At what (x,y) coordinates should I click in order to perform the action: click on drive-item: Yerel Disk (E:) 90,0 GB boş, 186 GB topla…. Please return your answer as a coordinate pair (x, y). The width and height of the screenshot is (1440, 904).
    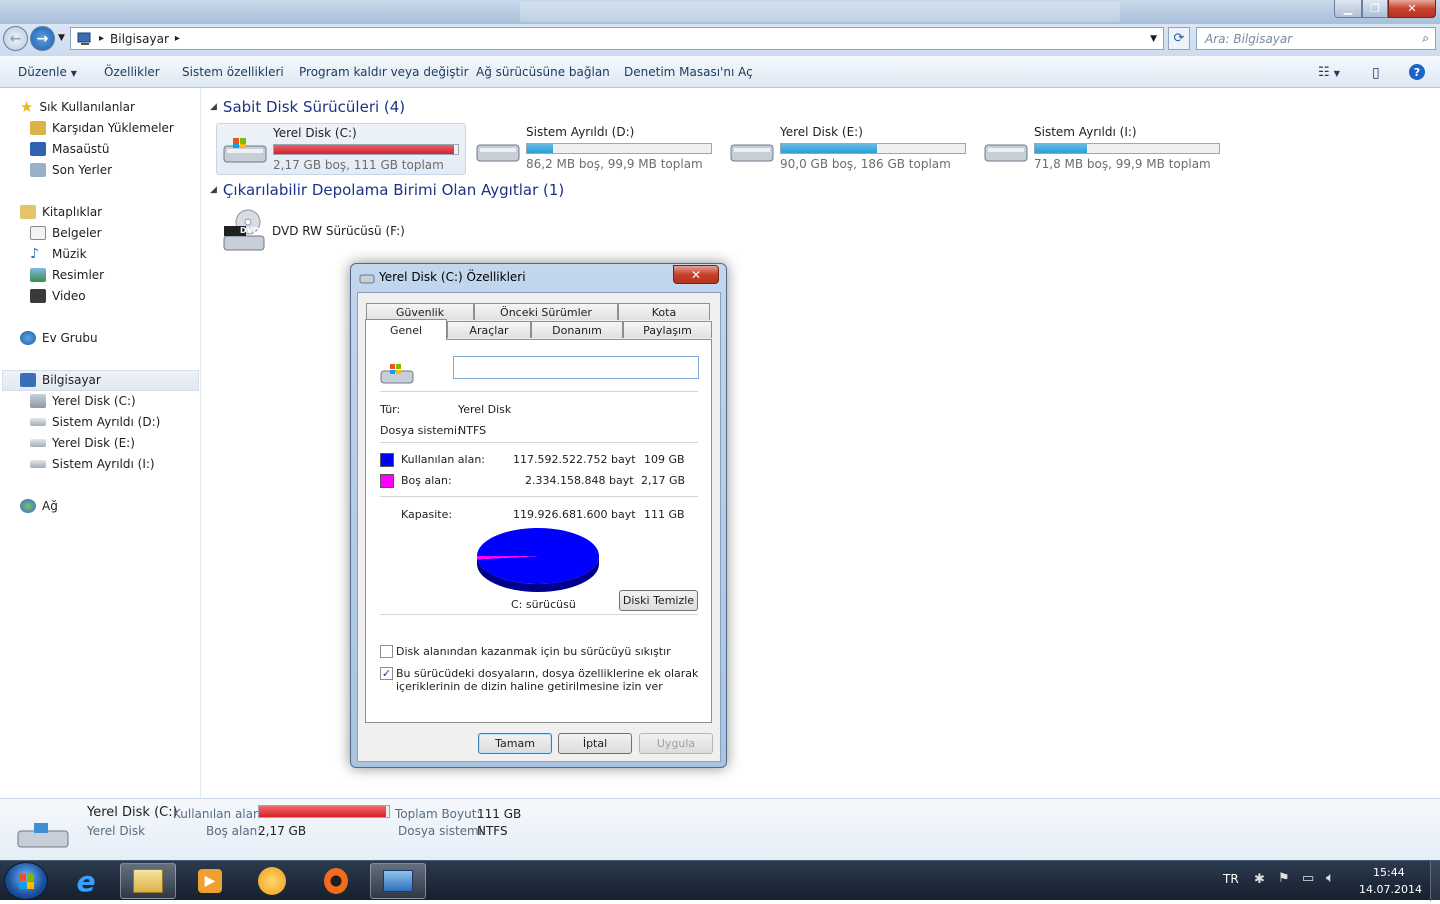
    Looking at the image, I should click on (849, 149).